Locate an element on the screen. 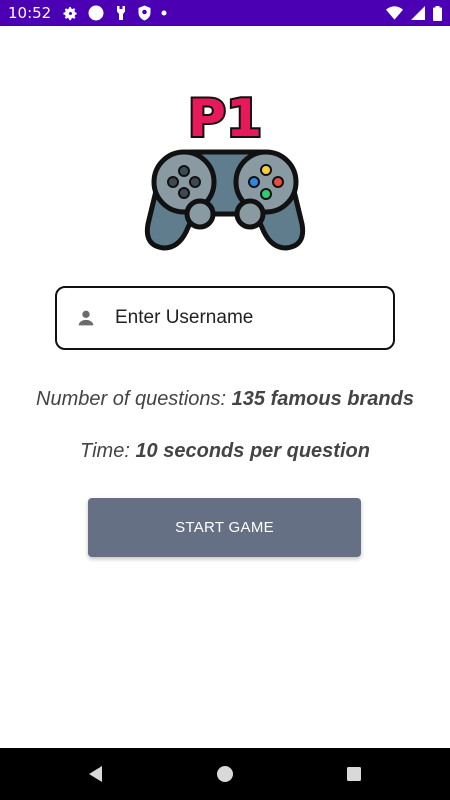 The width and height of the screenshot is (450, 800). back-icon is located at coordinates (96, 774).